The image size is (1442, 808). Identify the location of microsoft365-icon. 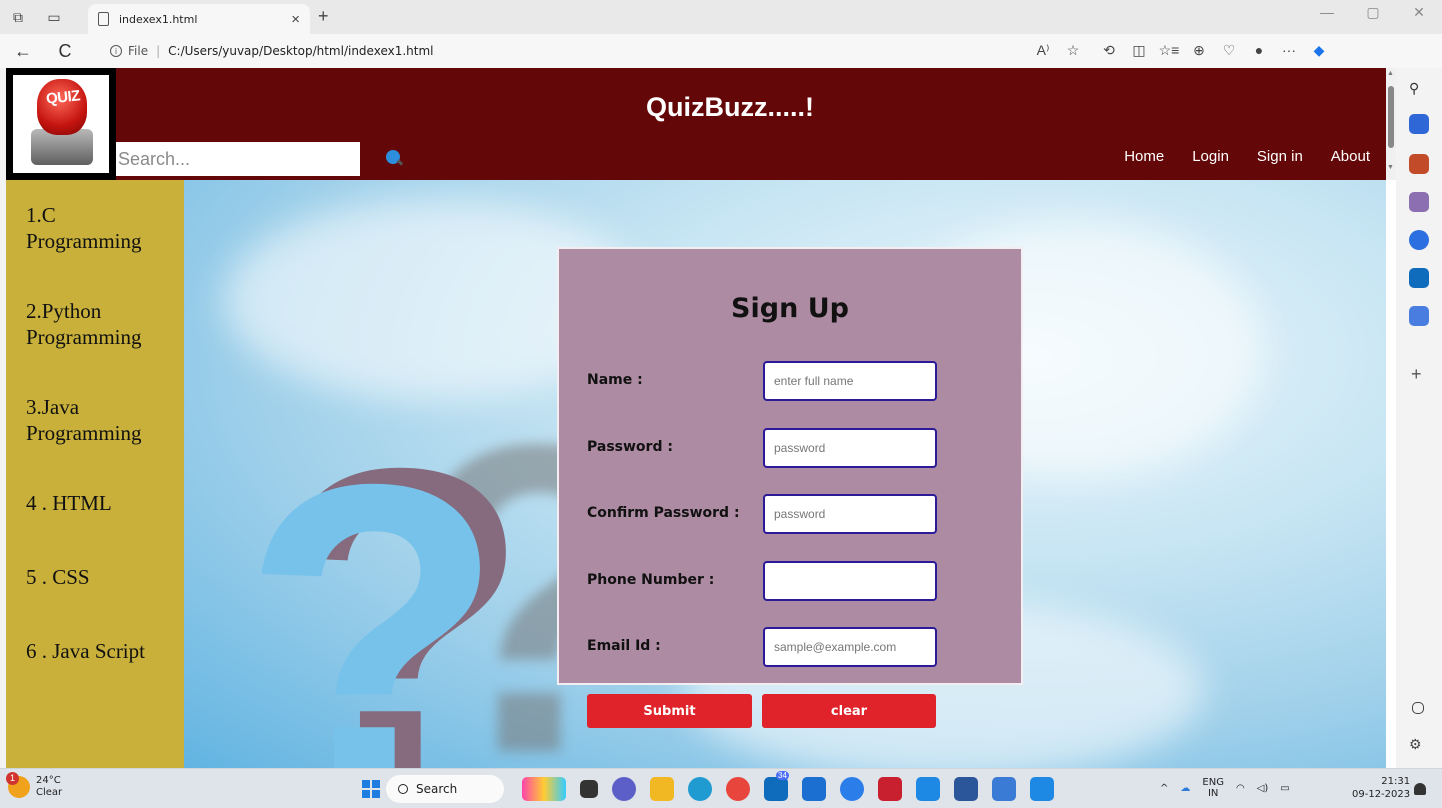
(1419, 240).